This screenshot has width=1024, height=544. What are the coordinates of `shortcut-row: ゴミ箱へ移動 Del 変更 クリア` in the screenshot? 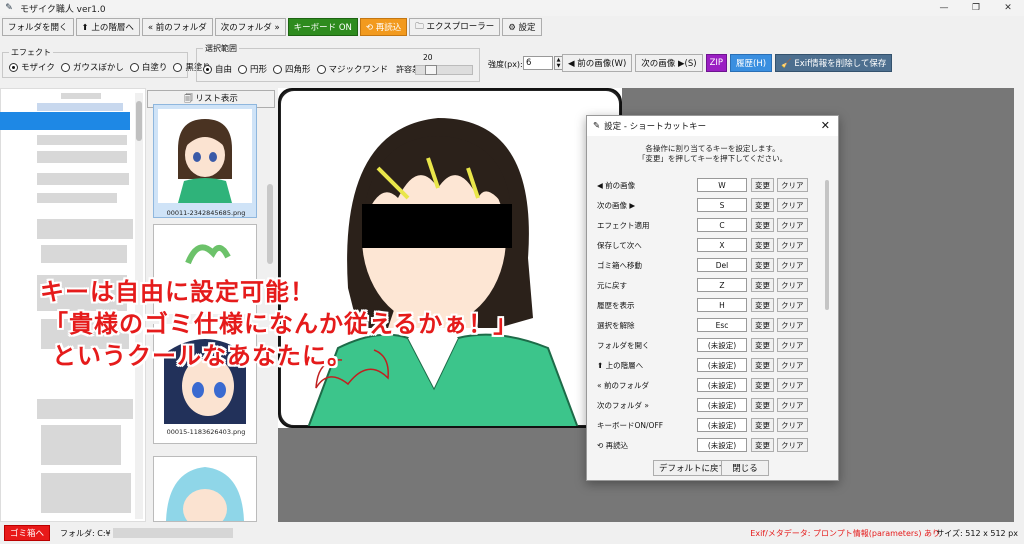 It's located at (707, 265).